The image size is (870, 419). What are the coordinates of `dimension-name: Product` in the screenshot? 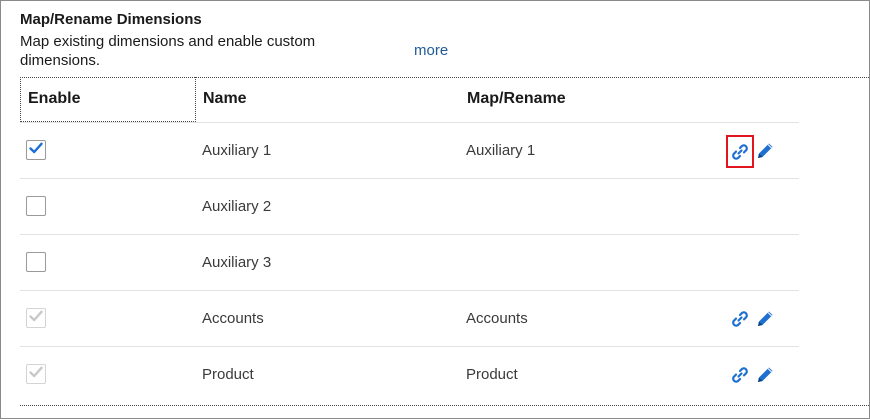 It's located at (228, 374).